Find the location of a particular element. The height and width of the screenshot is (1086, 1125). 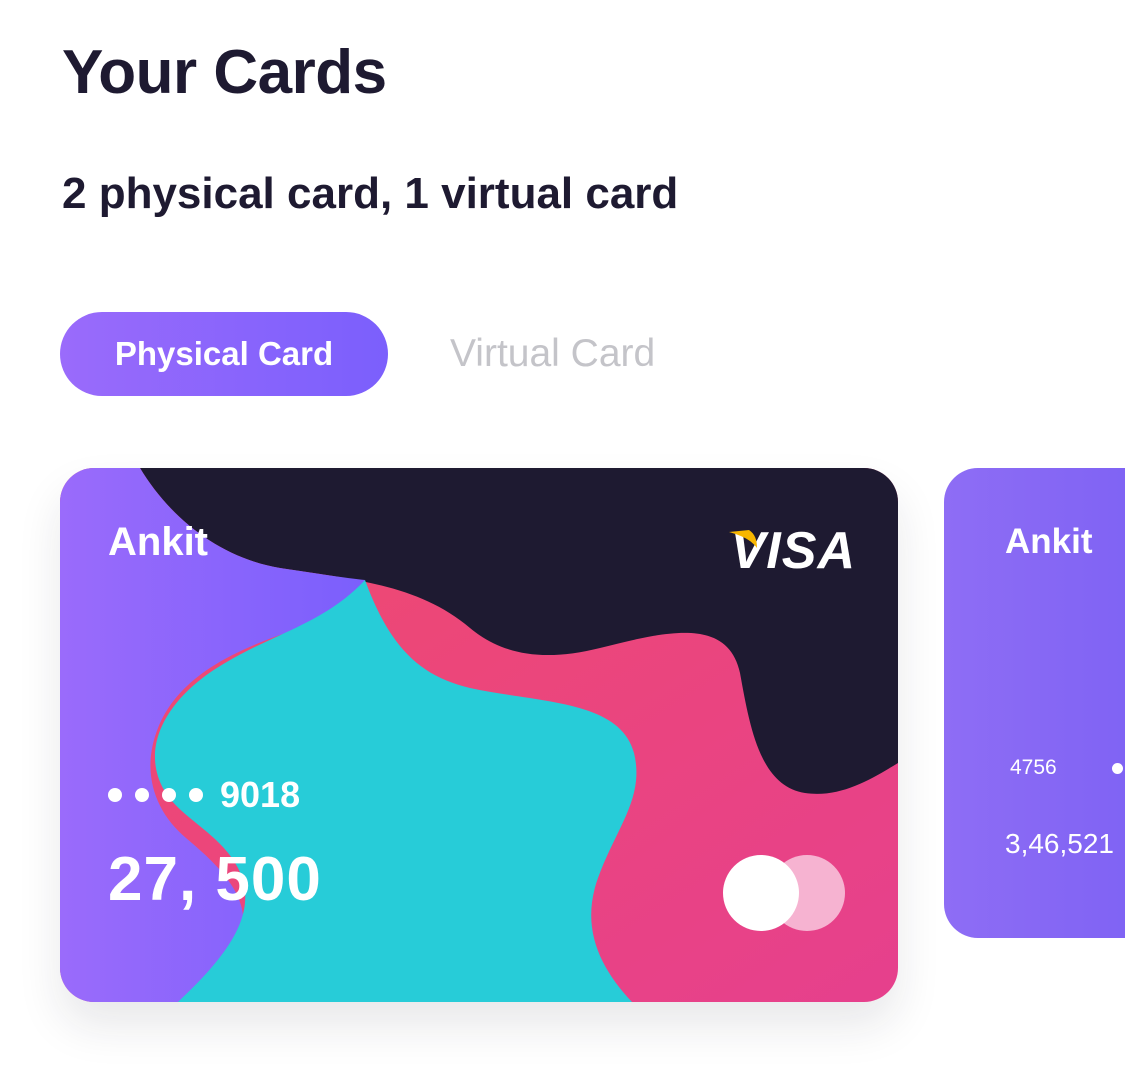

visa-logo: VISA is located at coordinates (792, 551).